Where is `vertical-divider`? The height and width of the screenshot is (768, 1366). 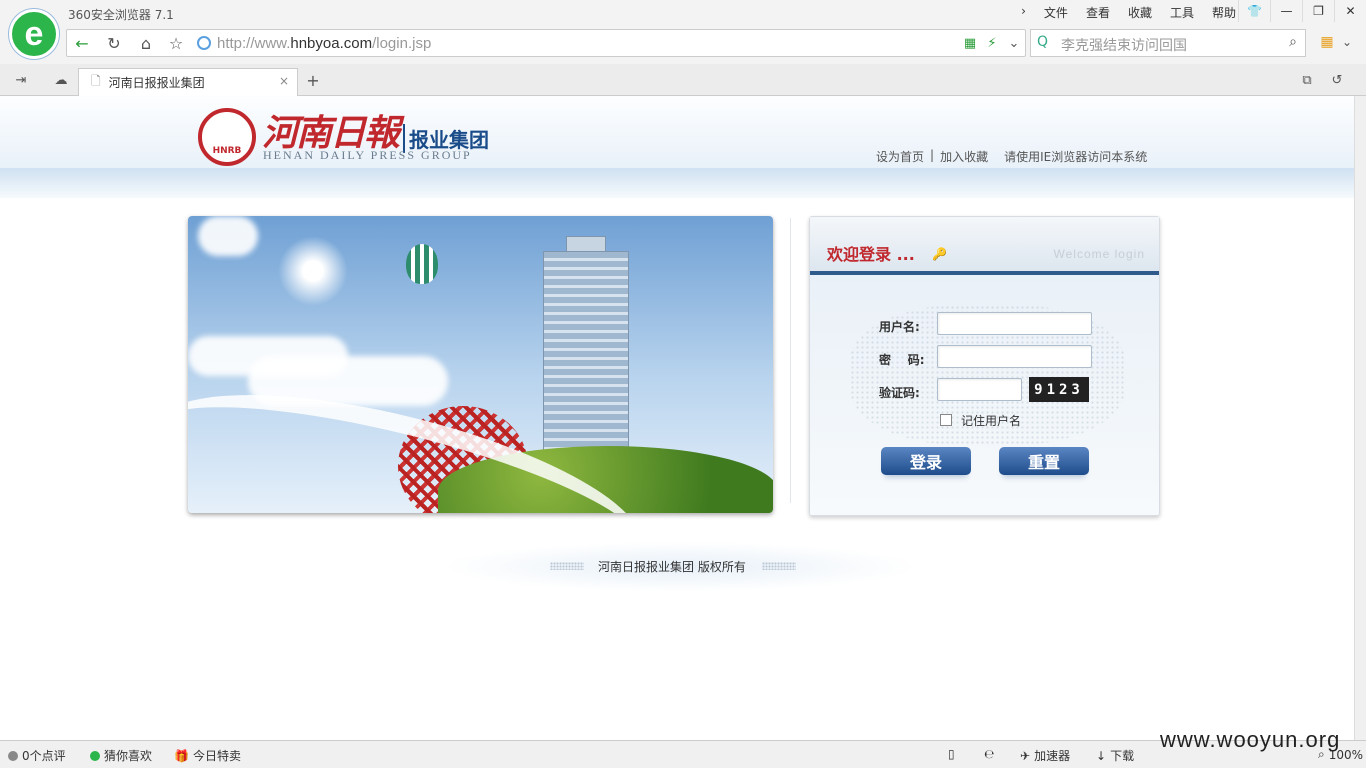 vertical-divider is located at coordinates (790, 360).